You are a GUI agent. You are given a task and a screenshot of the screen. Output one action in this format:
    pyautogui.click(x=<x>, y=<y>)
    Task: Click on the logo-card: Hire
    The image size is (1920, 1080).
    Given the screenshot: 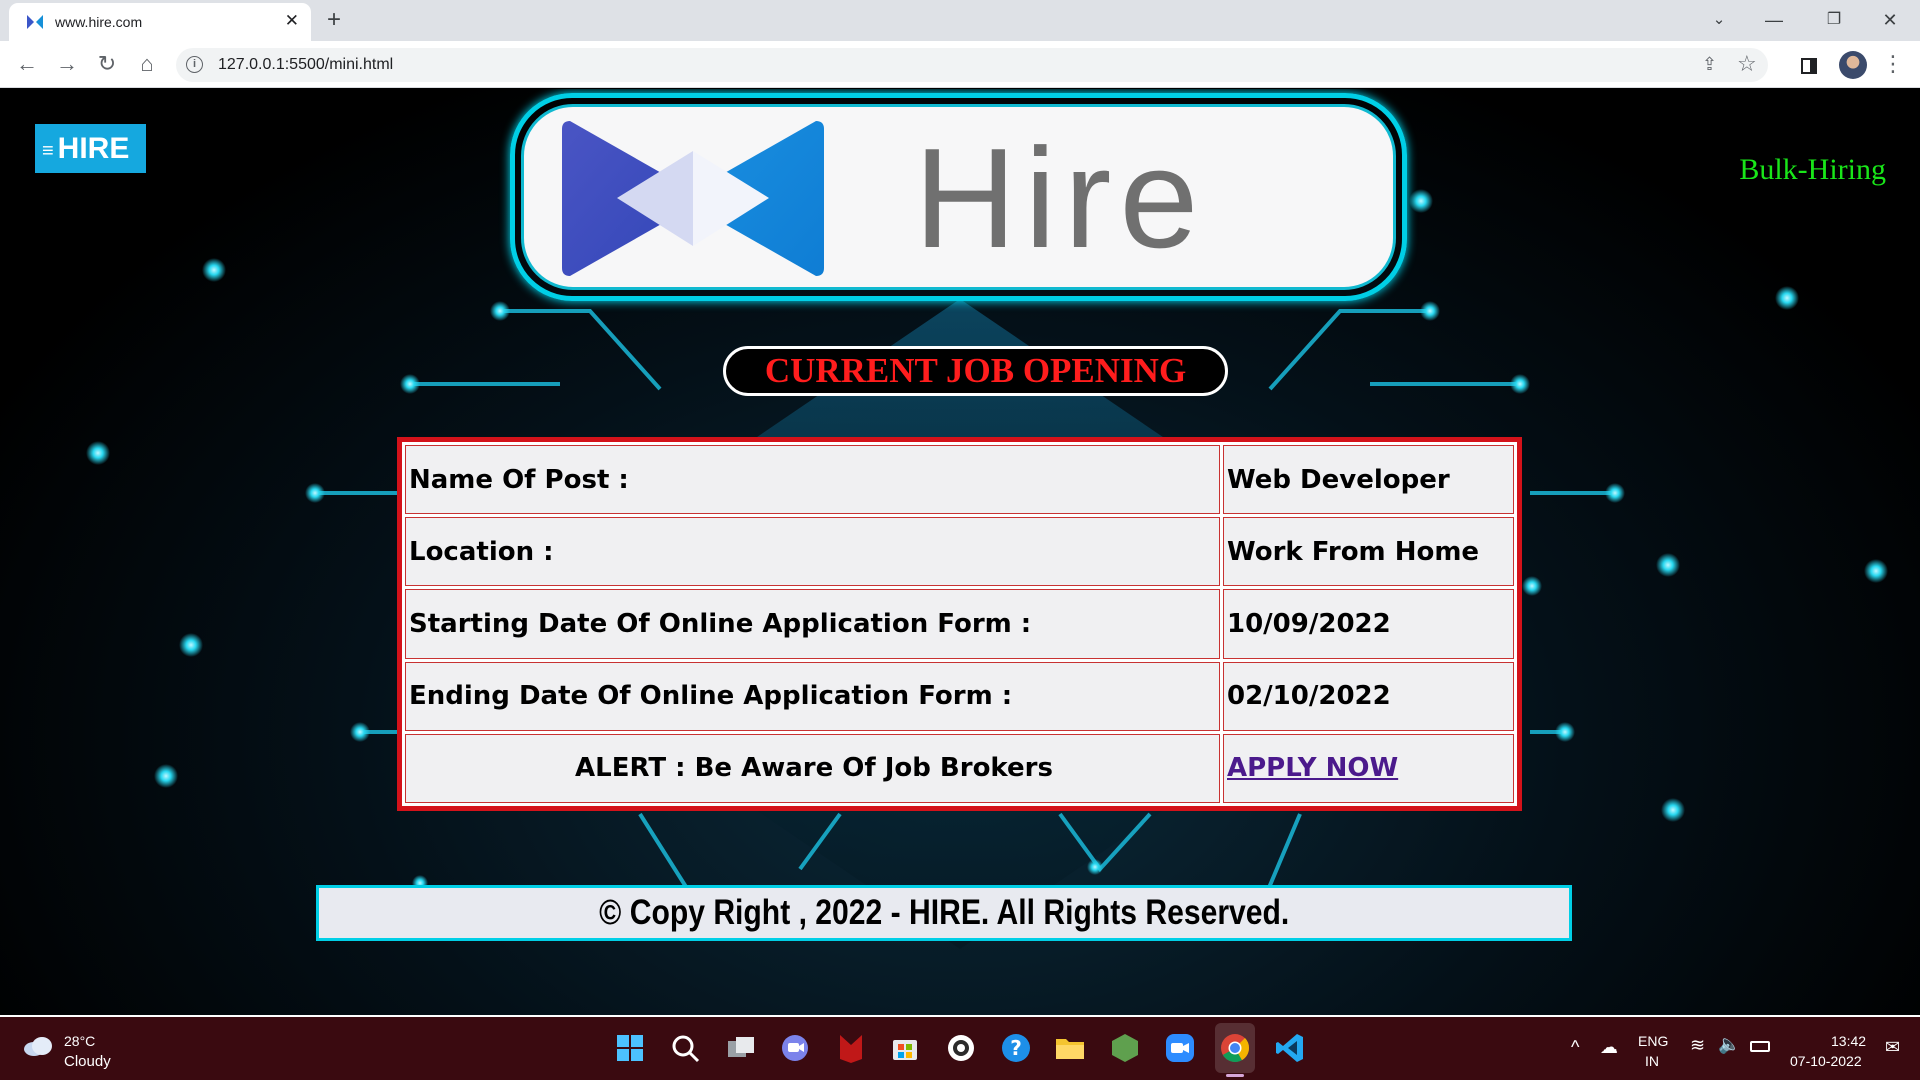 What is the action you would take?
    pyautogui.click(x=958, y=197)
    